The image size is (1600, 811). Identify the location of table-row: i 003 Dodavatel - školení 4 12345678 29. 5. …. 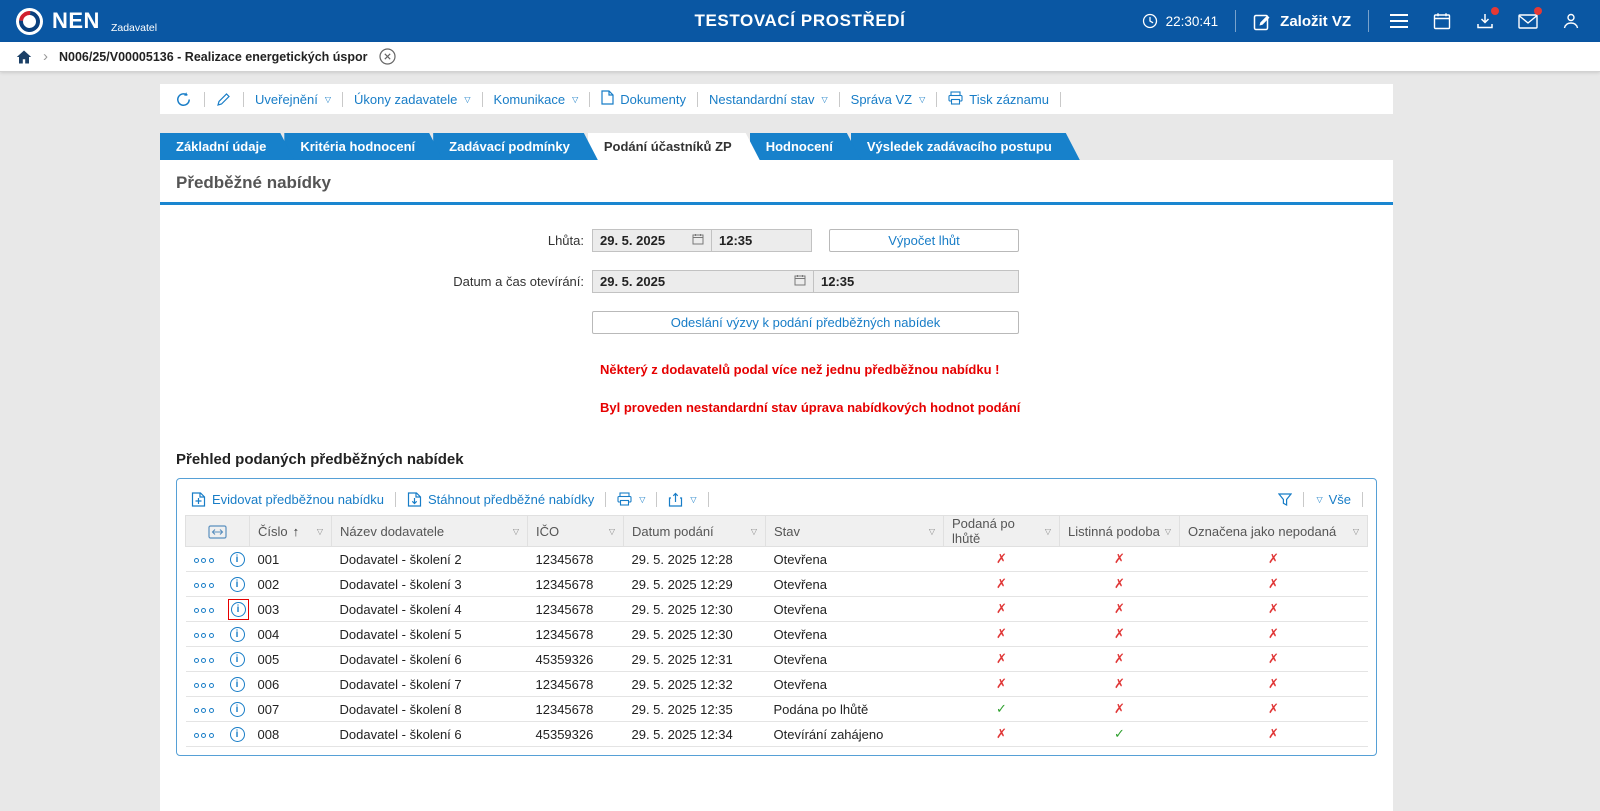
(776, 609).